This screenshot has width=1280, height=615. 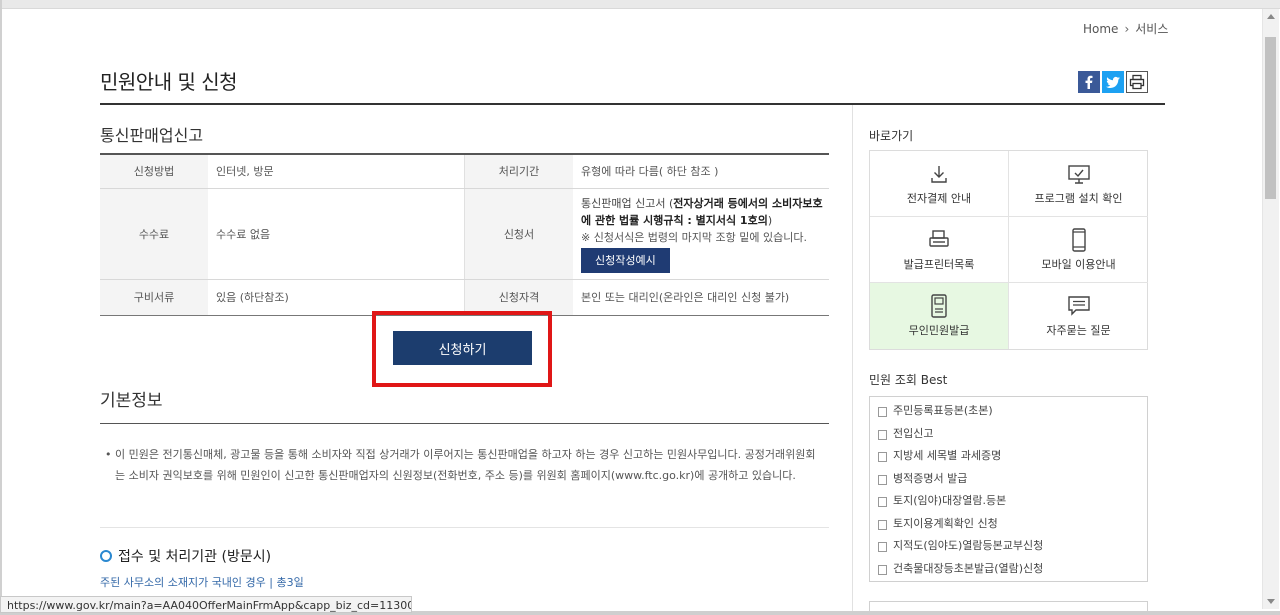 I want to click on form-note: ※ 신청서식은 법령의 마지막 조항 밑에 있습니다., so click(x=694, y=237).